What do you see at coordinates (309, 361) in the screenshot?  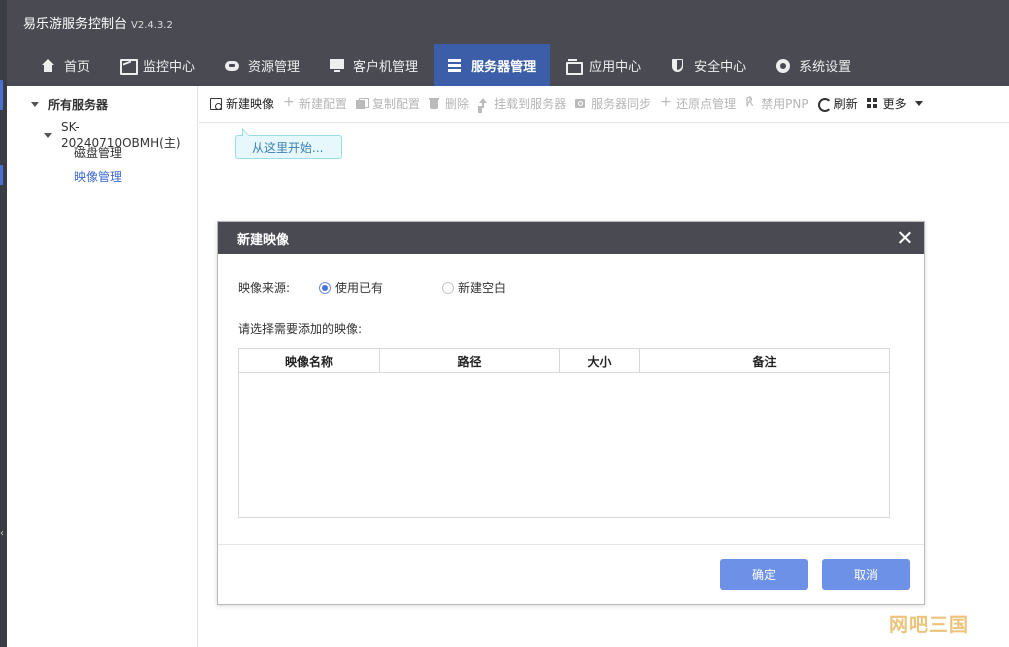 I see `column-header-name: 映像名称` at bounding box center [309, 361].